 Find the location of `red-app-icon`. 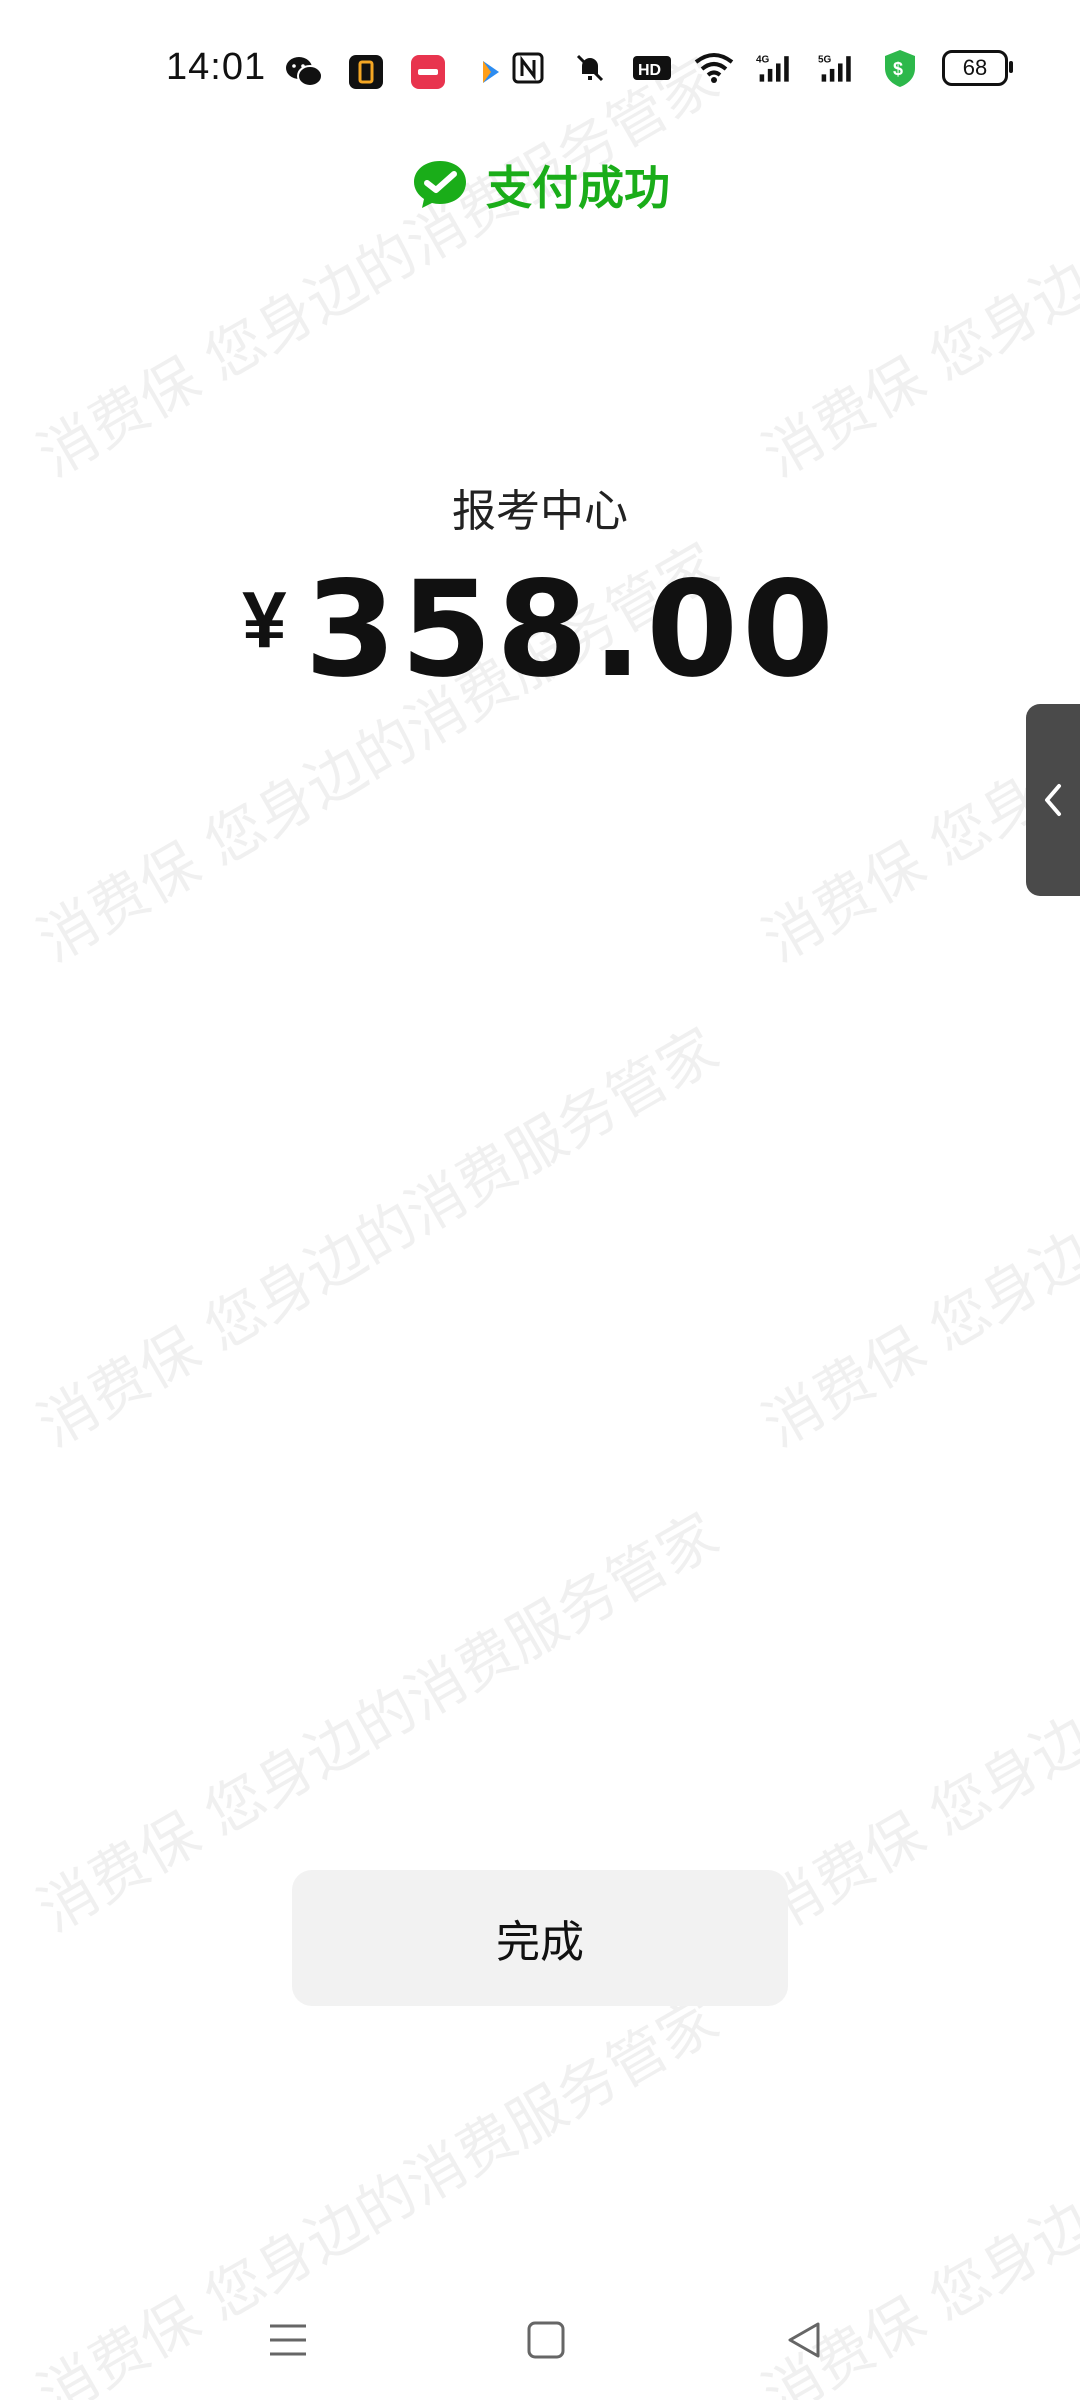

red-app-icon is located at coordinates (428, 72).